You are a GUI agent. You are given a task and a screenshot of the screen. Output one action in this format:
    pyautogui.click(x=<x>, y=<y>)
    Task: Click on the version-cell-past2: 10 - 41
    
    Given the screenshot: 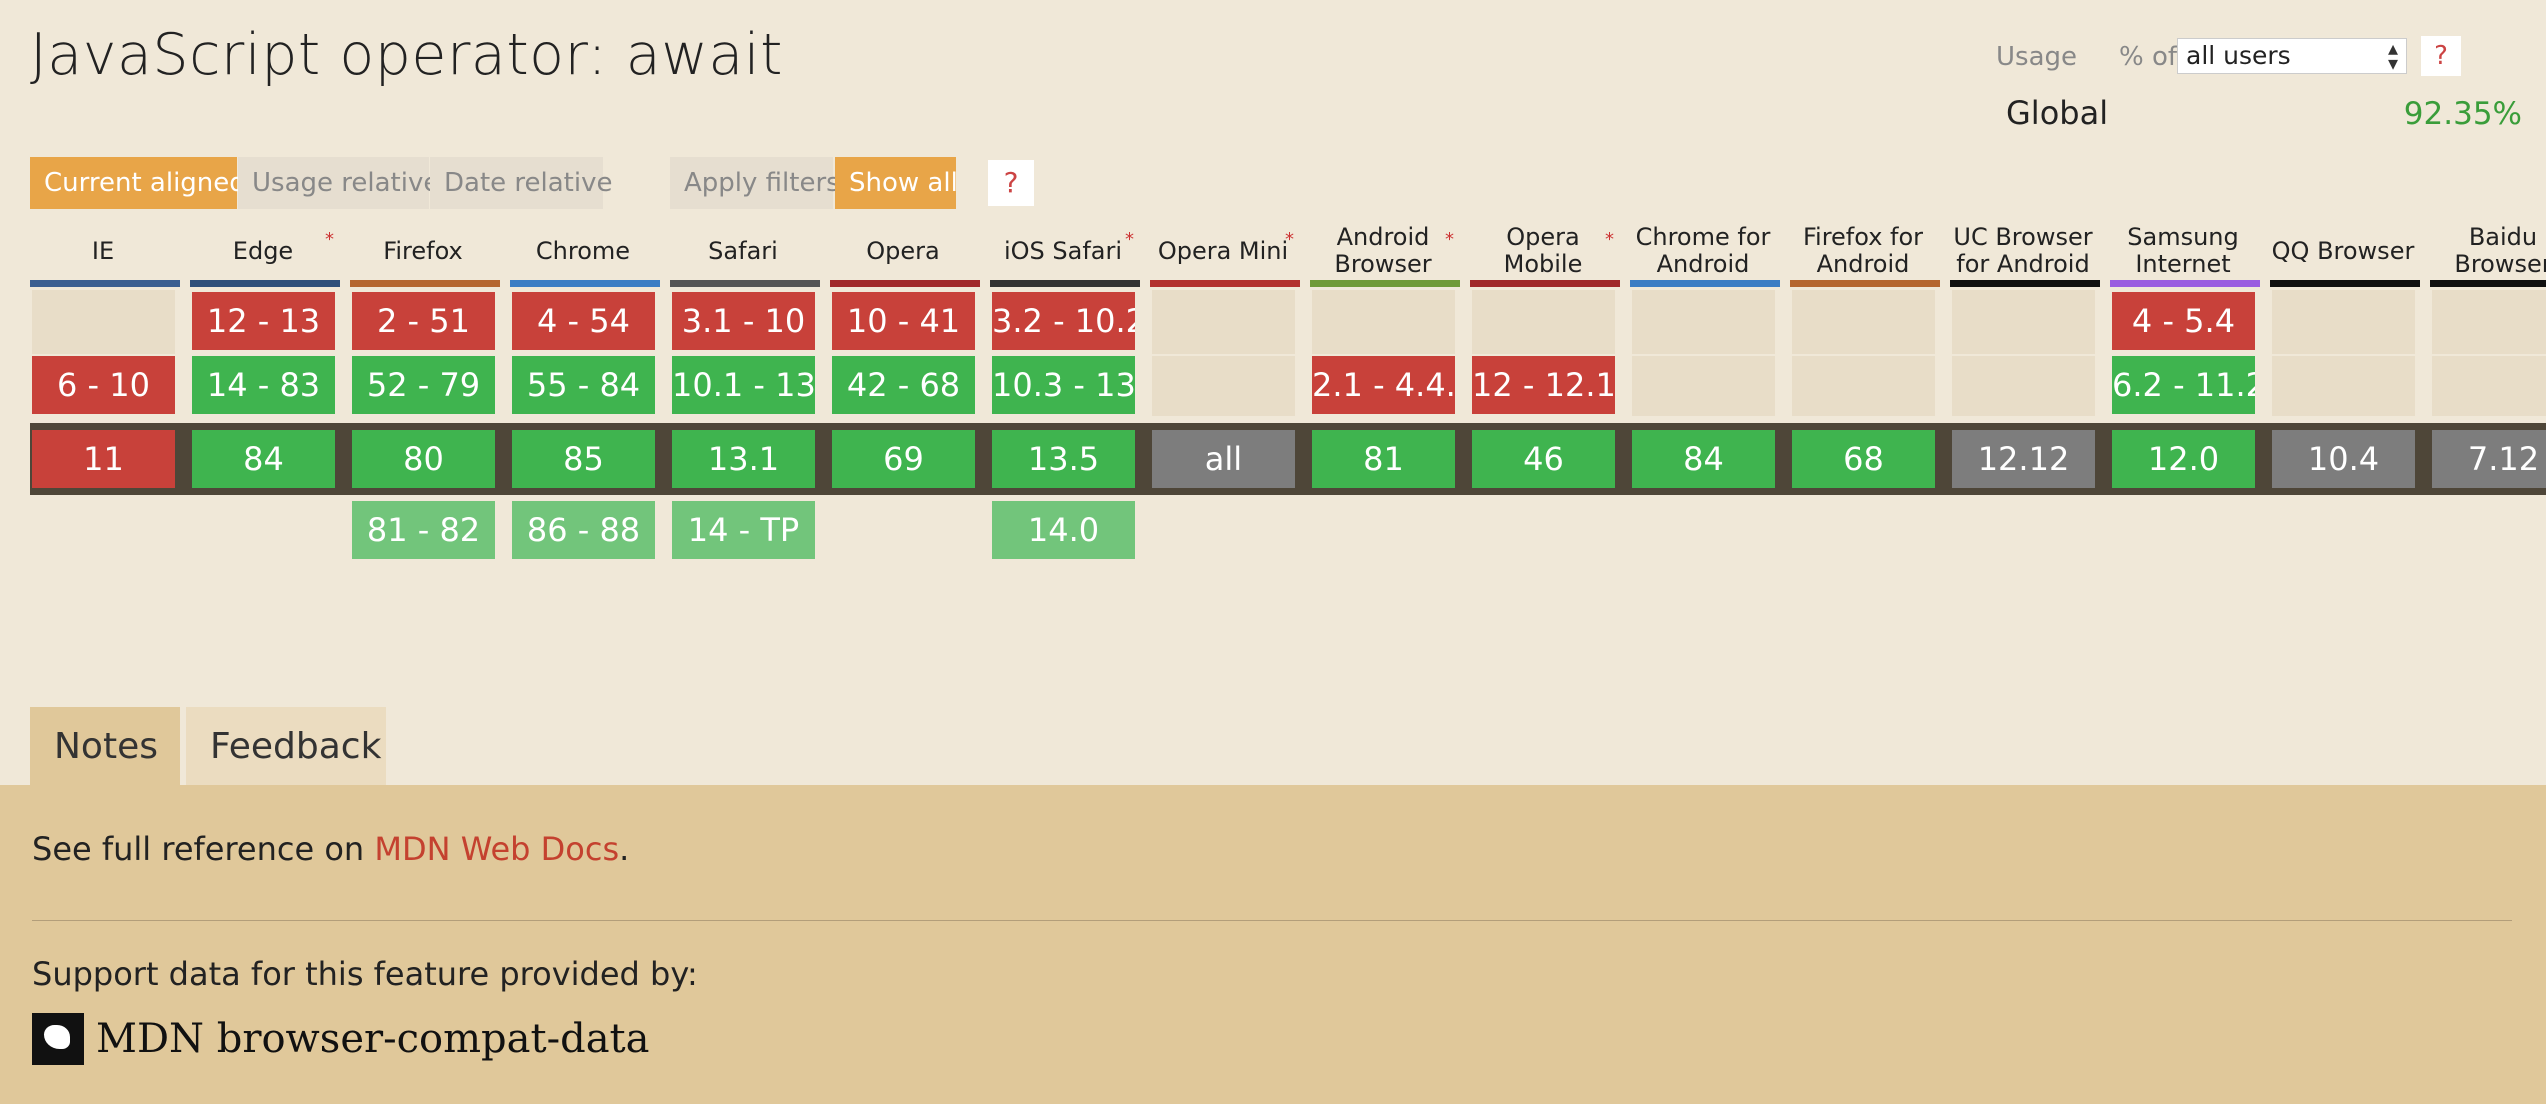 What is the action you would take?
    pyautogui.click(x=903, y=321)
    